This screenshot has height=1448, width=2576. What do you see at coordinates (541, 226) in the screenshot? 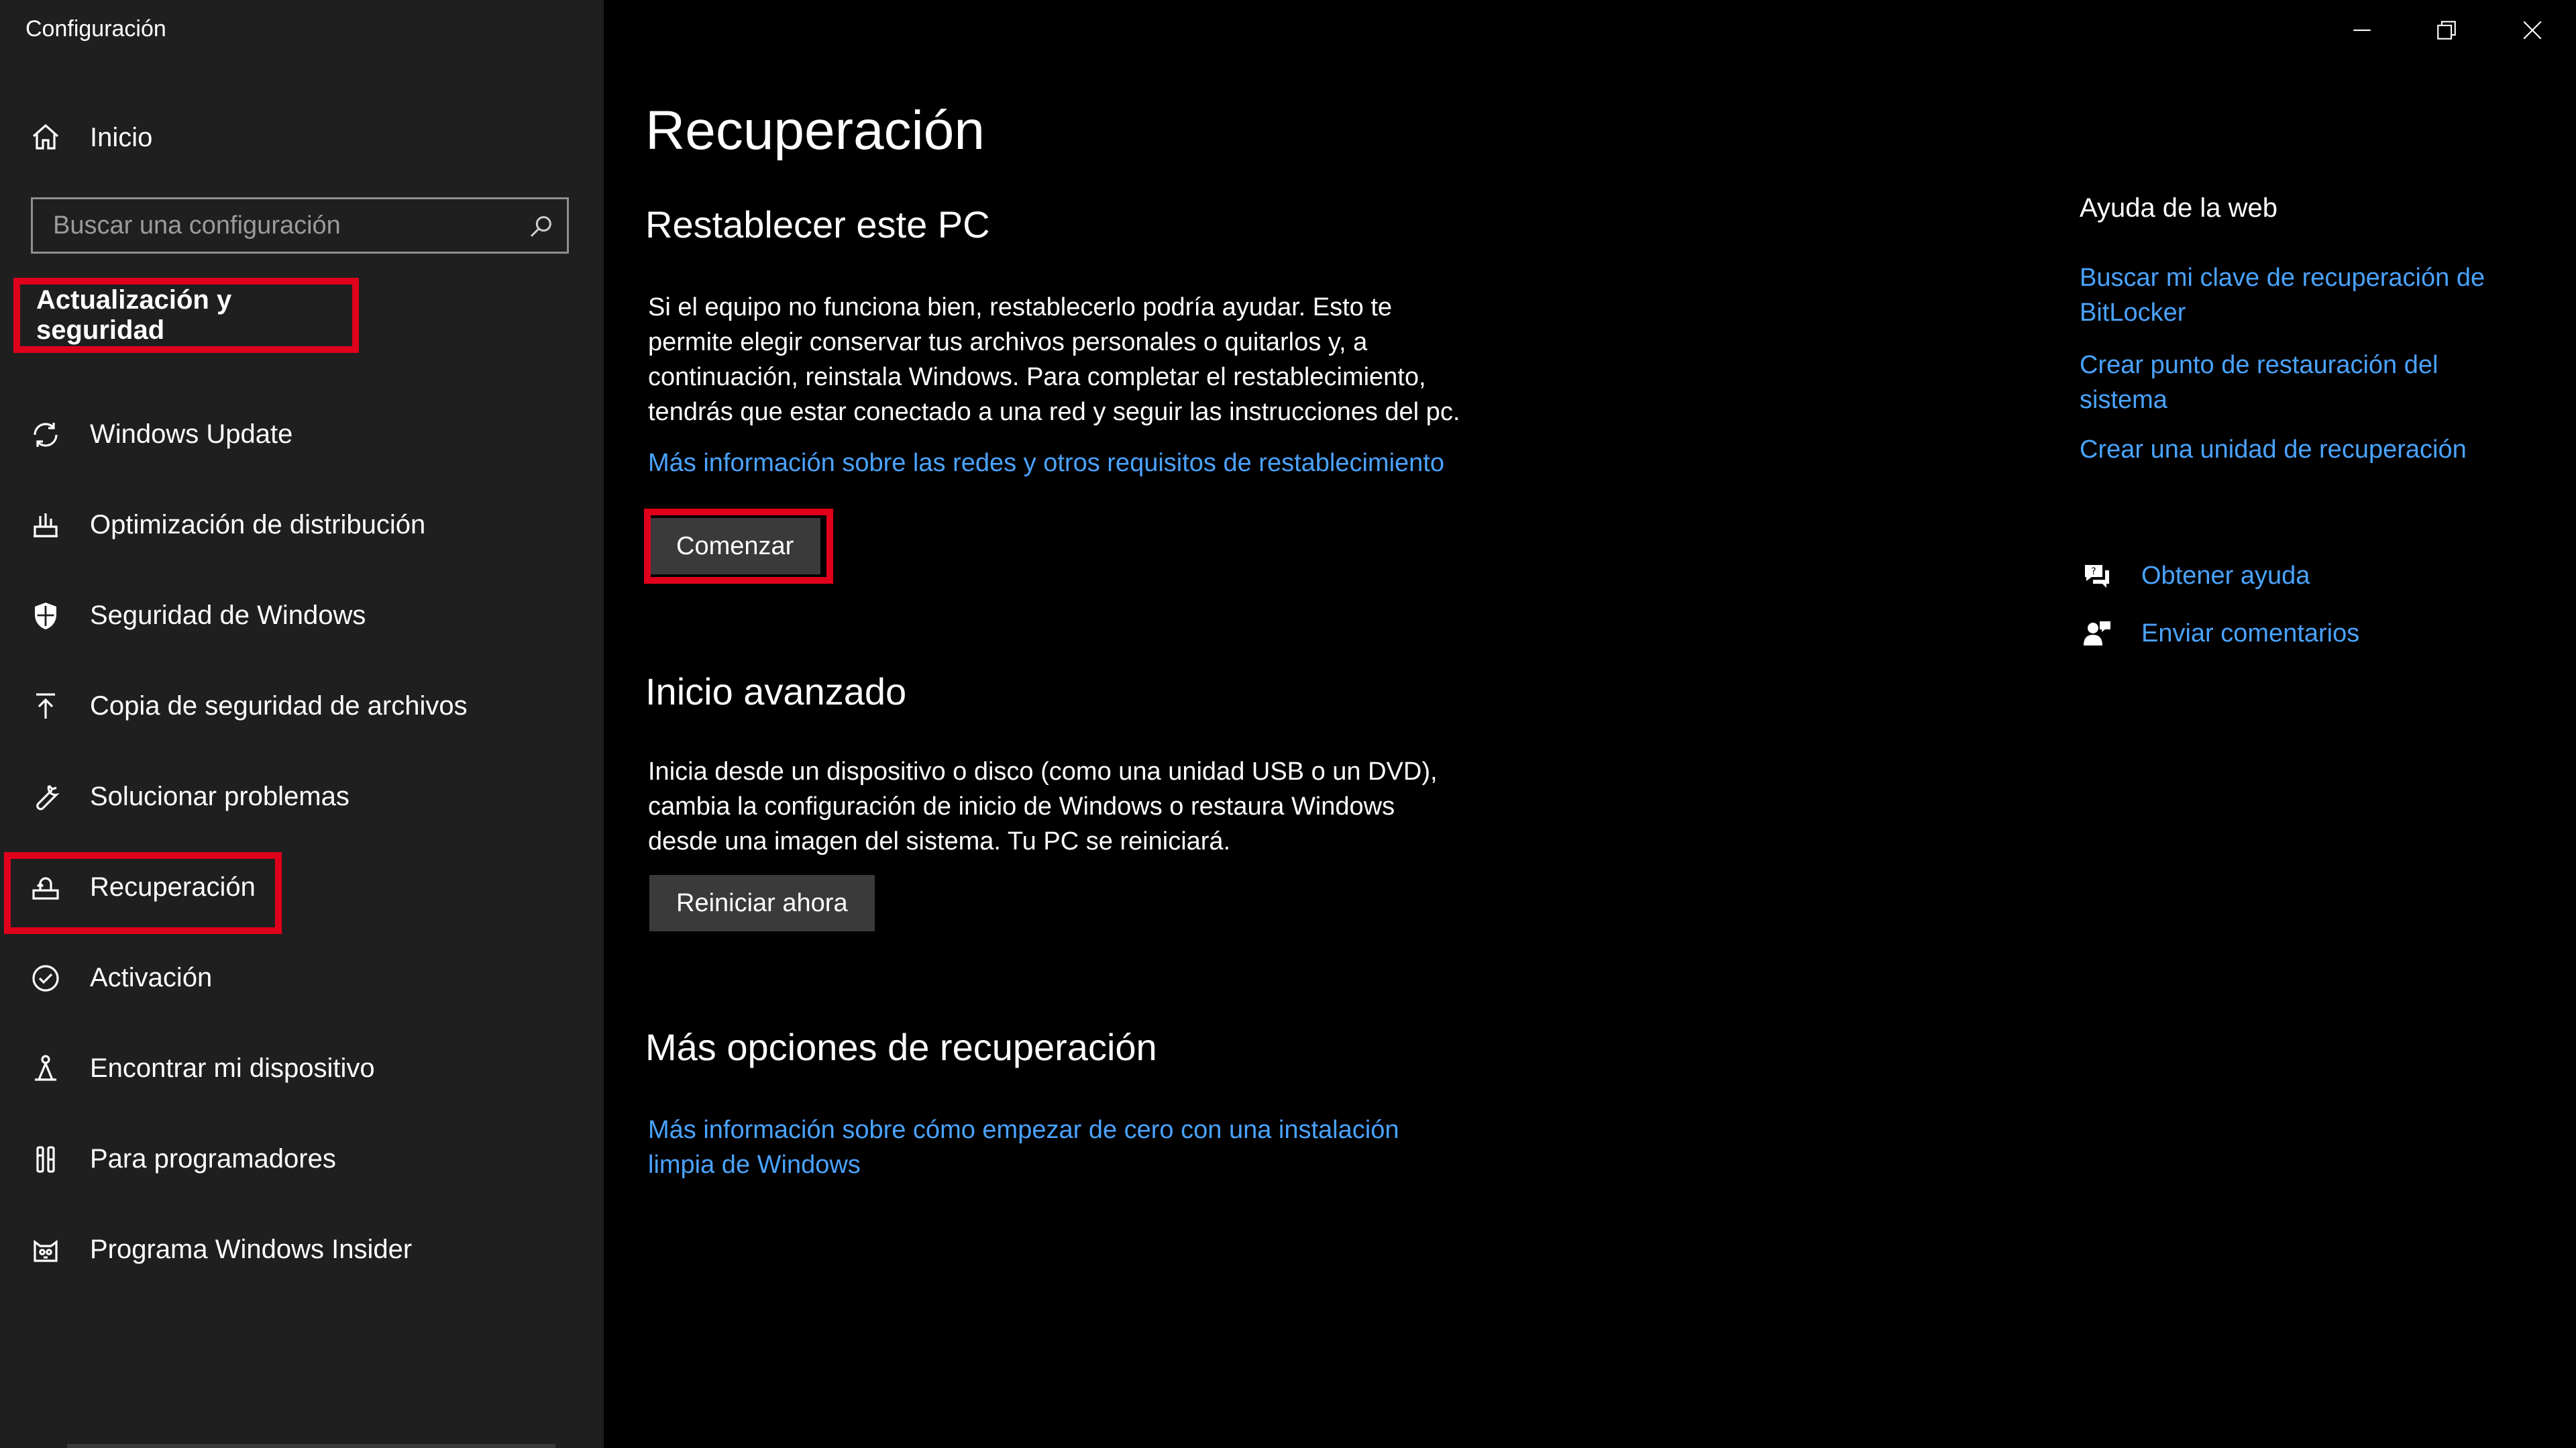
I see `search-icon` at bounding box center [541, 226].